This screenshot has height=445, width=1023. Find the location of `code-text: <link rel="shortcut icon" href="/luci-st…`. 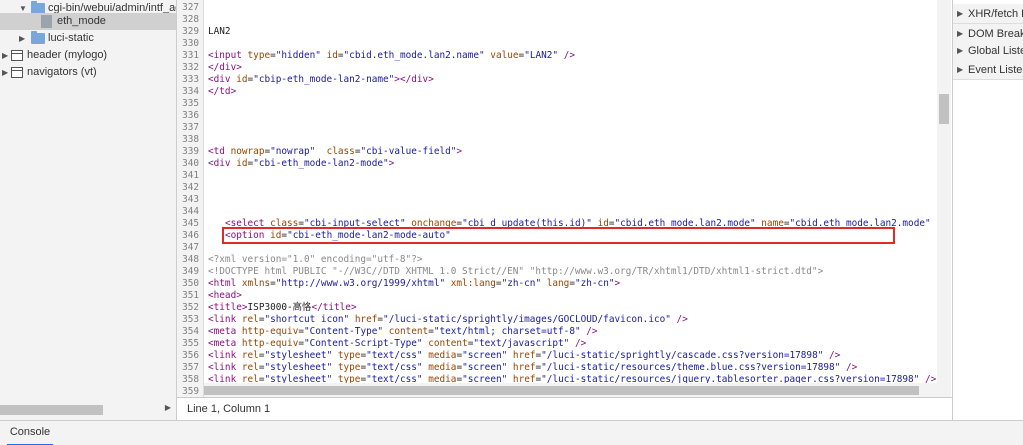

code-text: <link rel="shortcut icon" href="/luci-st… is located at coordinates (448, 319).